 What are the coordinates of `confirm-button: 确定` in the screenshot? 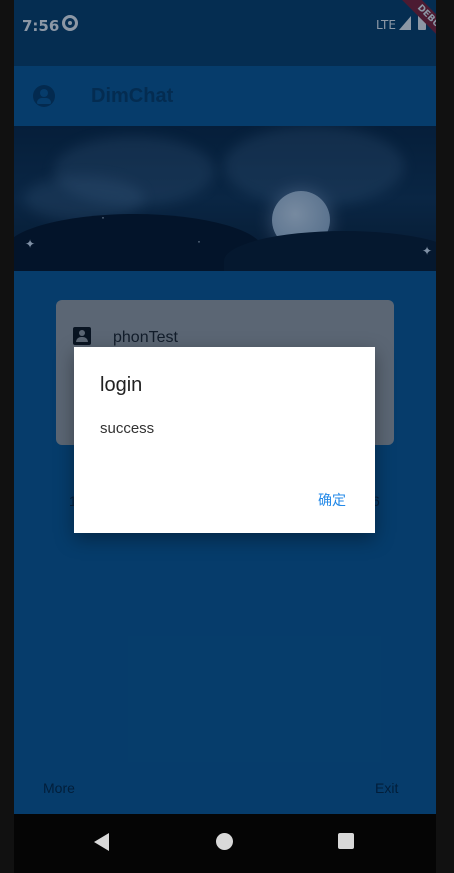 It's located at (332, 500).